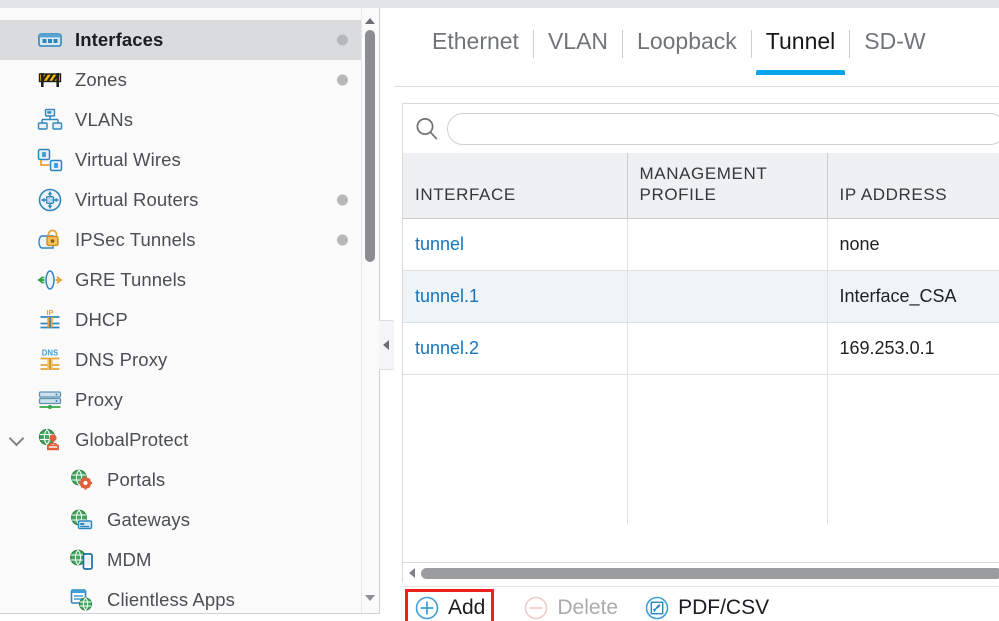 The image size is (999, 621). I want to click on tab-ethernet: Ethernet, so click(475, 41).